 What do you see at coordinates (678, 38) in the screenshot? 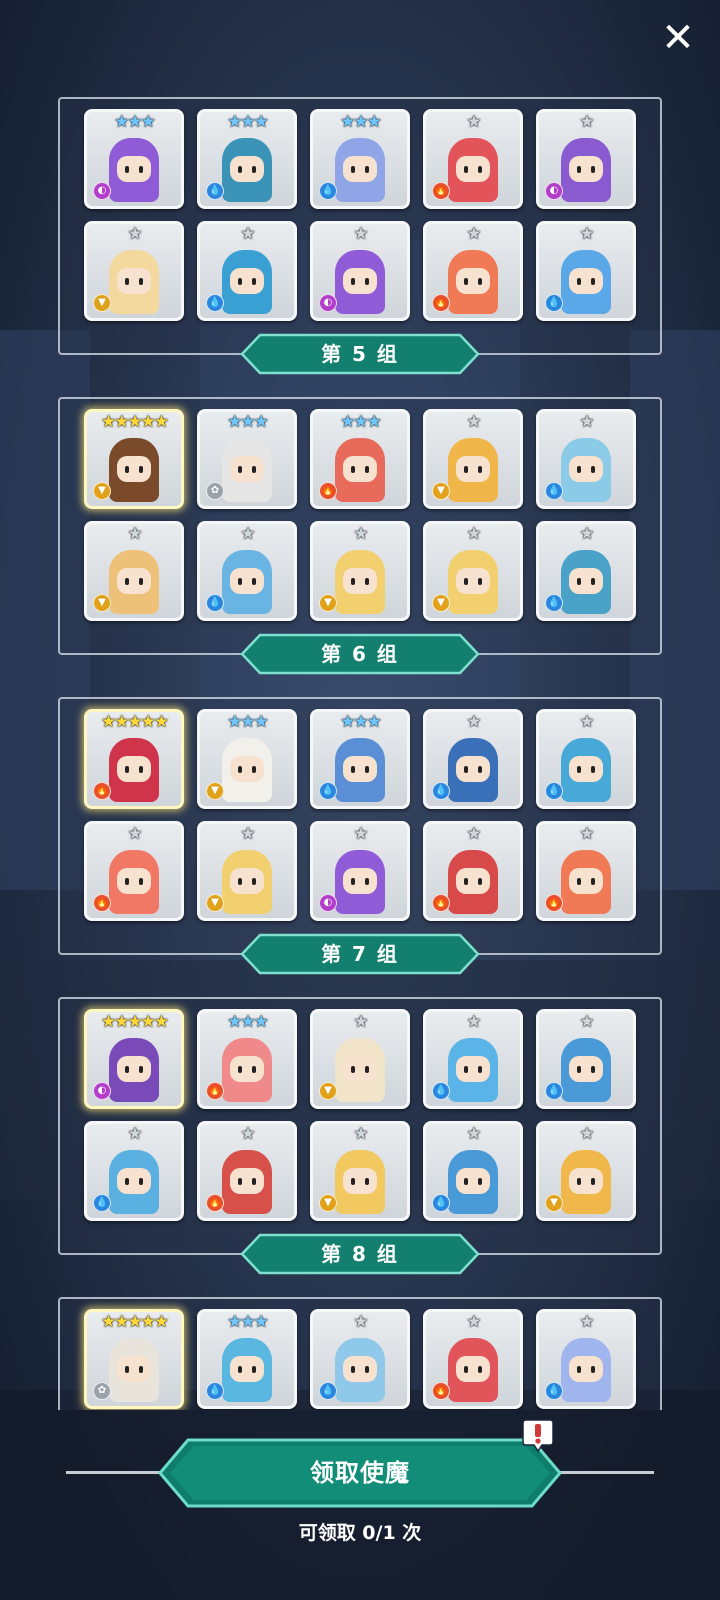
I see `close-button: ✕` at bounding box center [678, 38].